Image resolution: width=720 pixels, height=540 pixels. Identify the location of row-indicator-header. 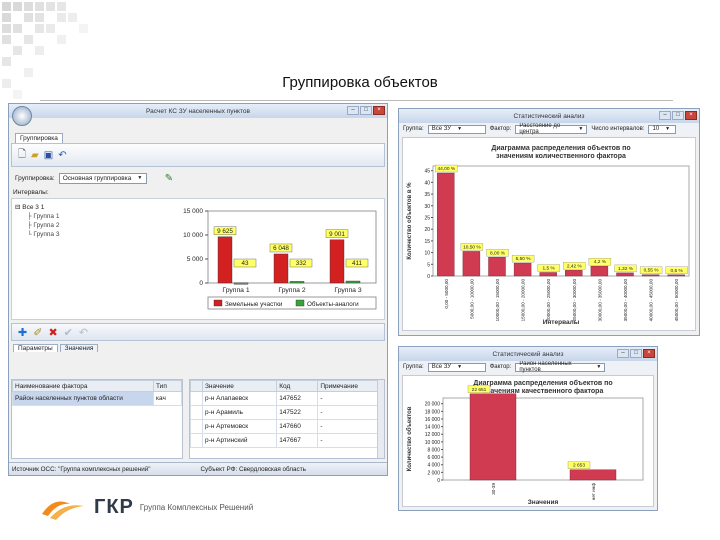
(196, 386).